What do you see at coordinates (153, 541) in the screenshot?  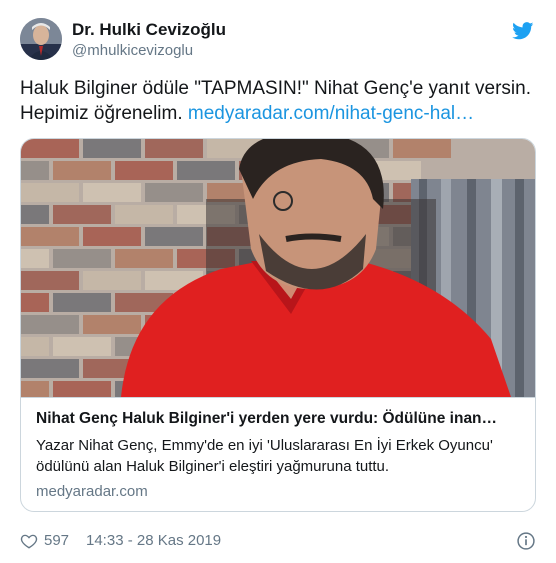 I see `timestamp: 14:33 - 28 Kas 2019` at bounding box center [153, 541].